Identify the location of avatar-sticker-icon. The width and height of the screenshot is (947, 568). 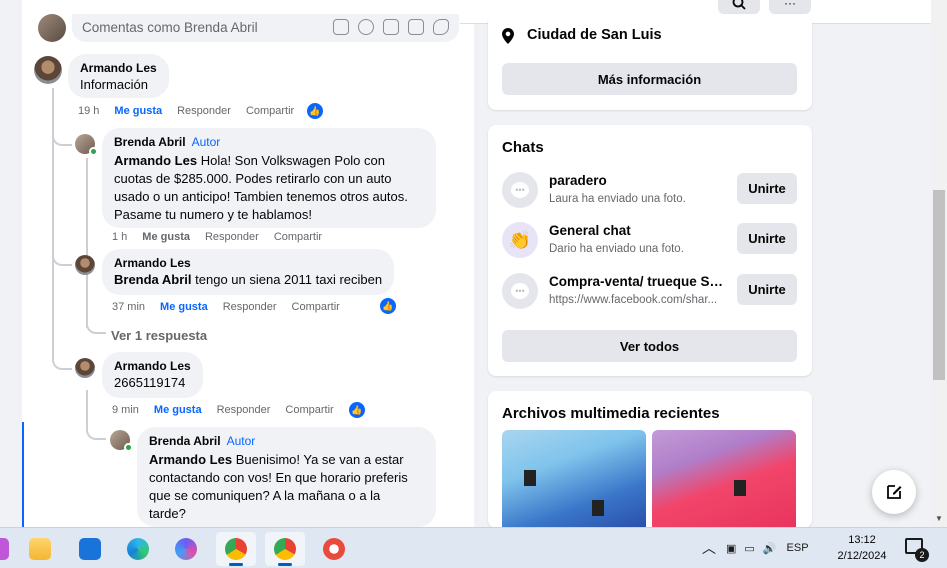
(341, 27).